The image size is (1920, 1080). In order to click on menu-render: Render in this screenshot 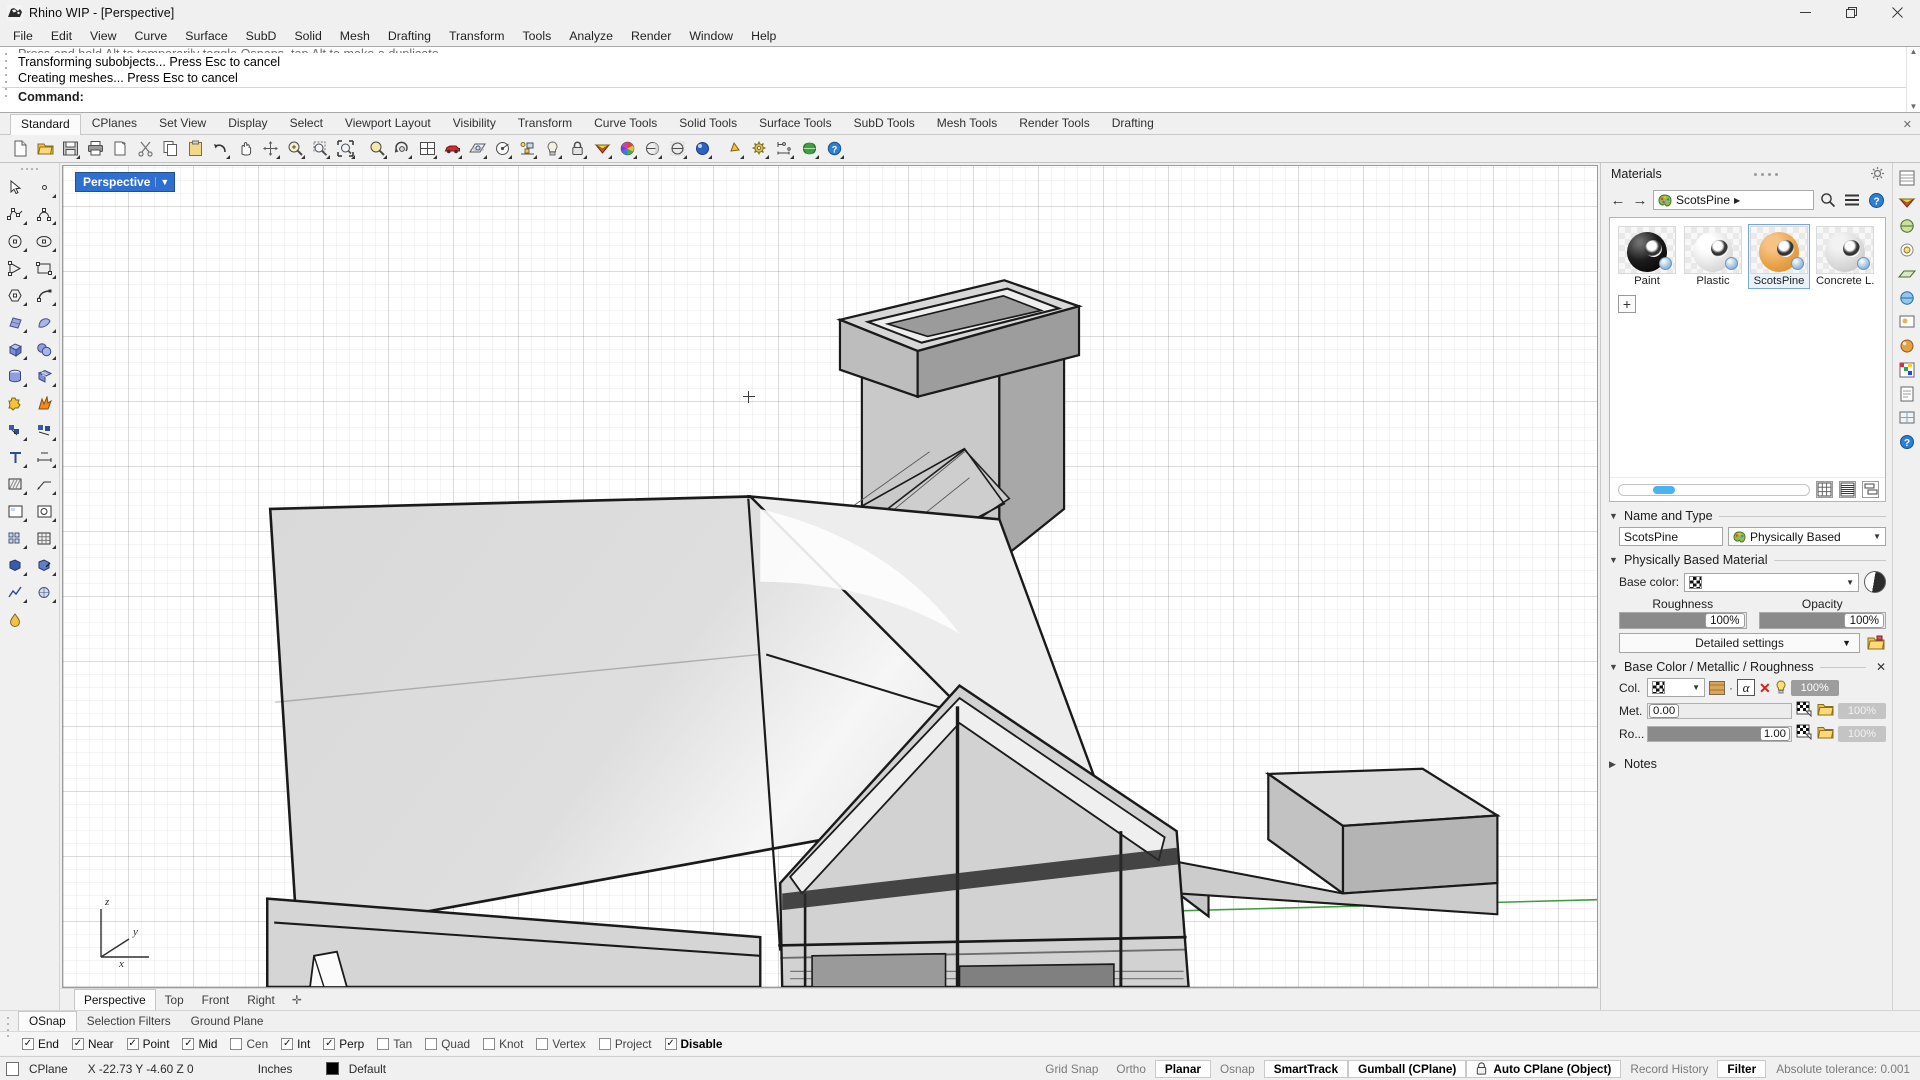, I will do `click(651, 36)`.